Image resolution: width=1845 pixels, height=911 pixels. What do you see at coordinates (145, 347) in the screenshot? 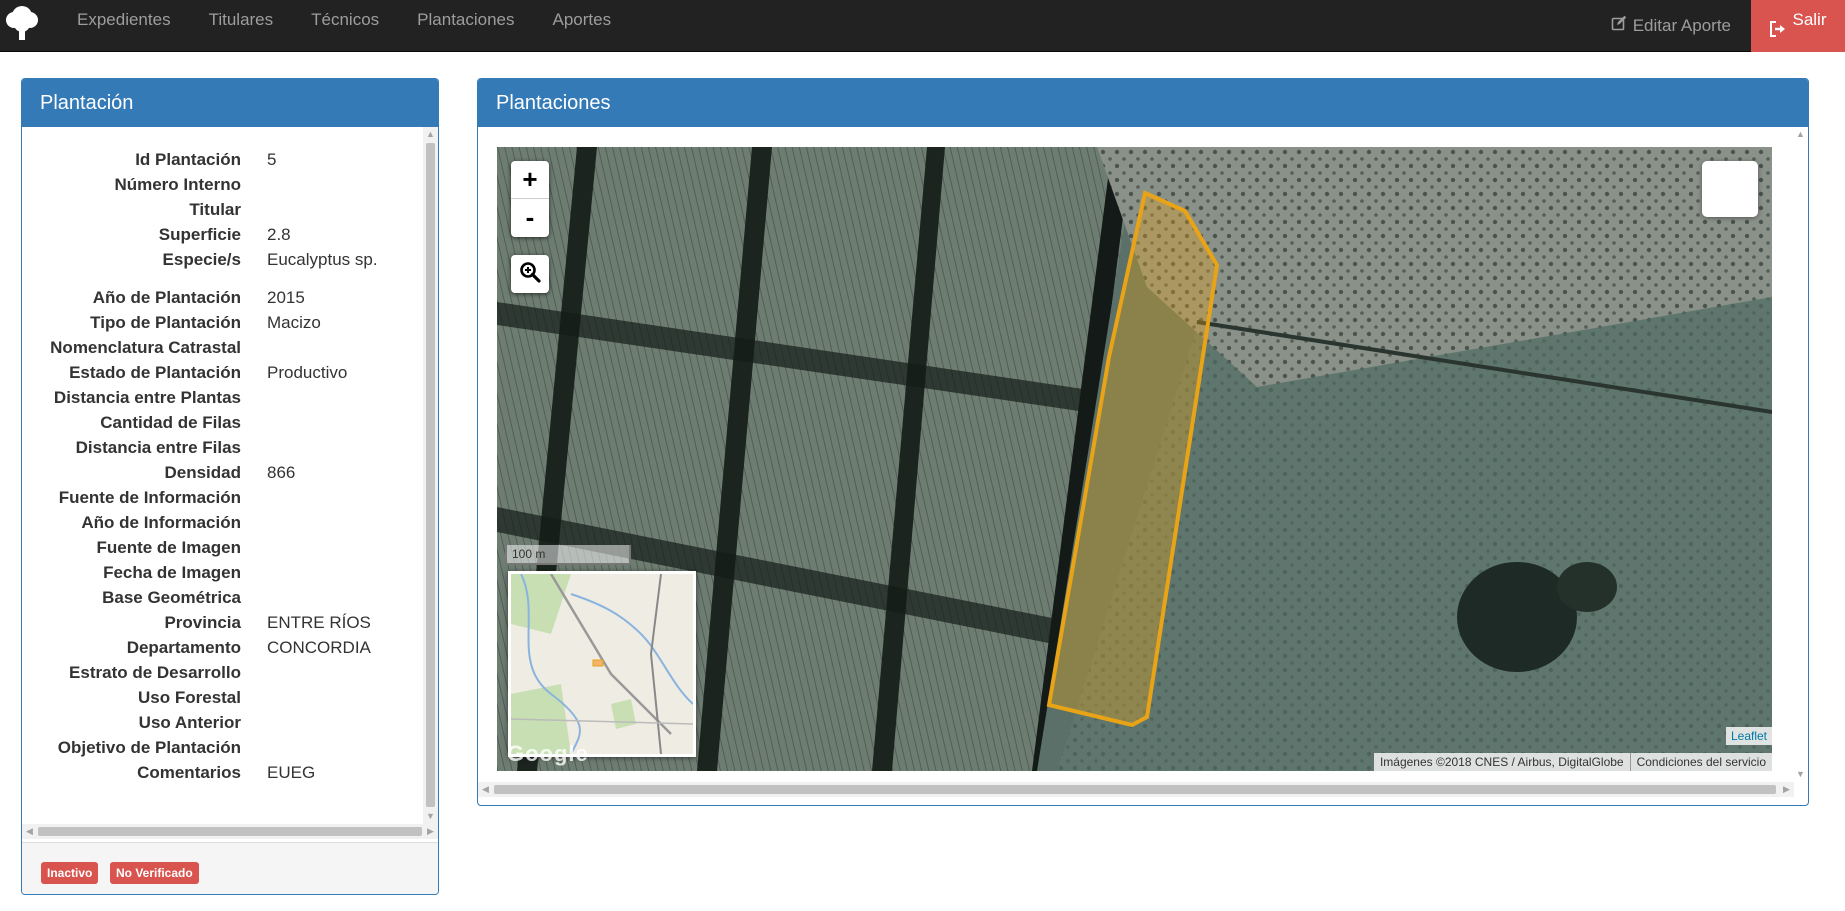
I see `field-label: Nomenclatura Catrastal` at bounding box center [145, 347].